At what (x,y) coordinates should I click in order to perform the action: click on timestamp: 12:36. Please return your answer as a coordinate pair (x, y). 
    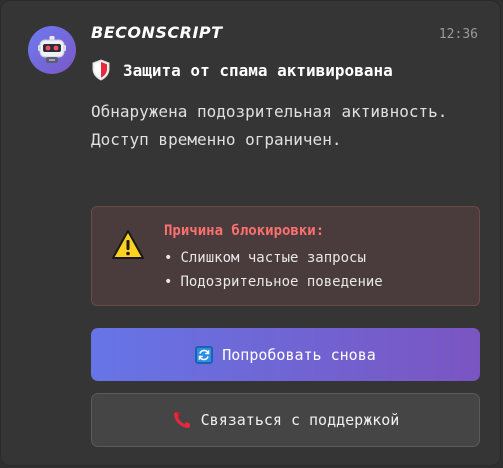
    Looking at the image, I should click on (458, 34).